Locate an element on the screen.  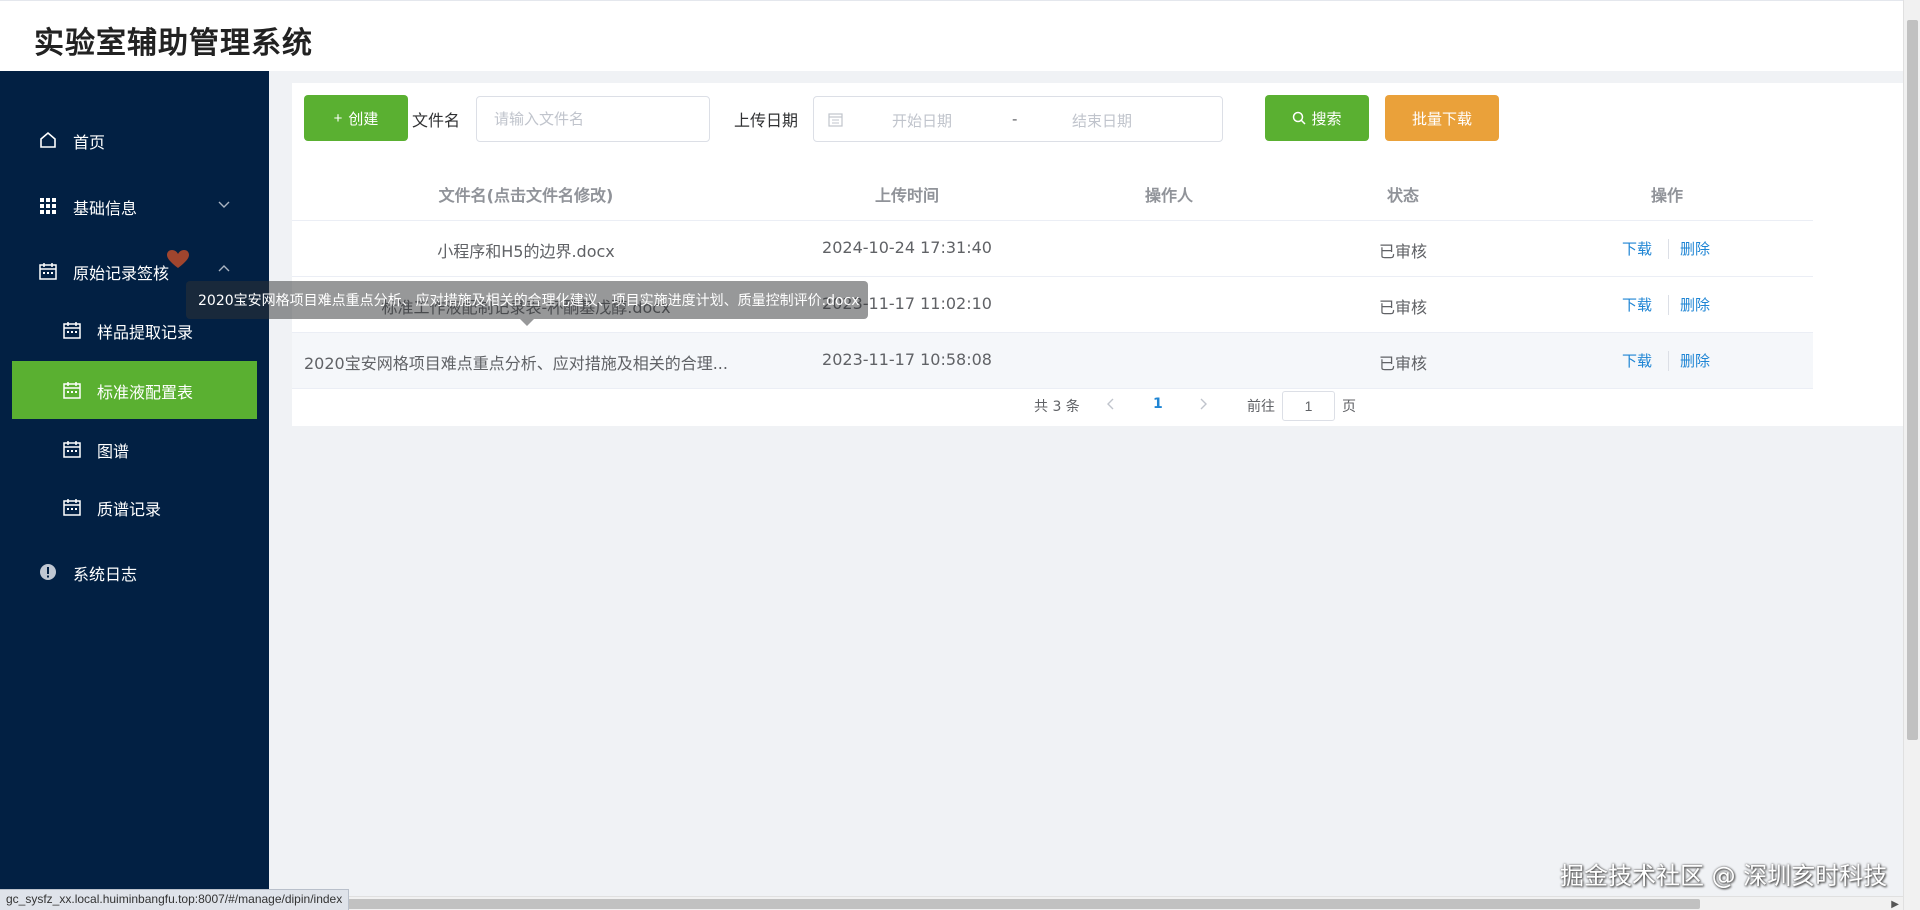
create-button-label: 创建 is located at coordinates (363, 119).